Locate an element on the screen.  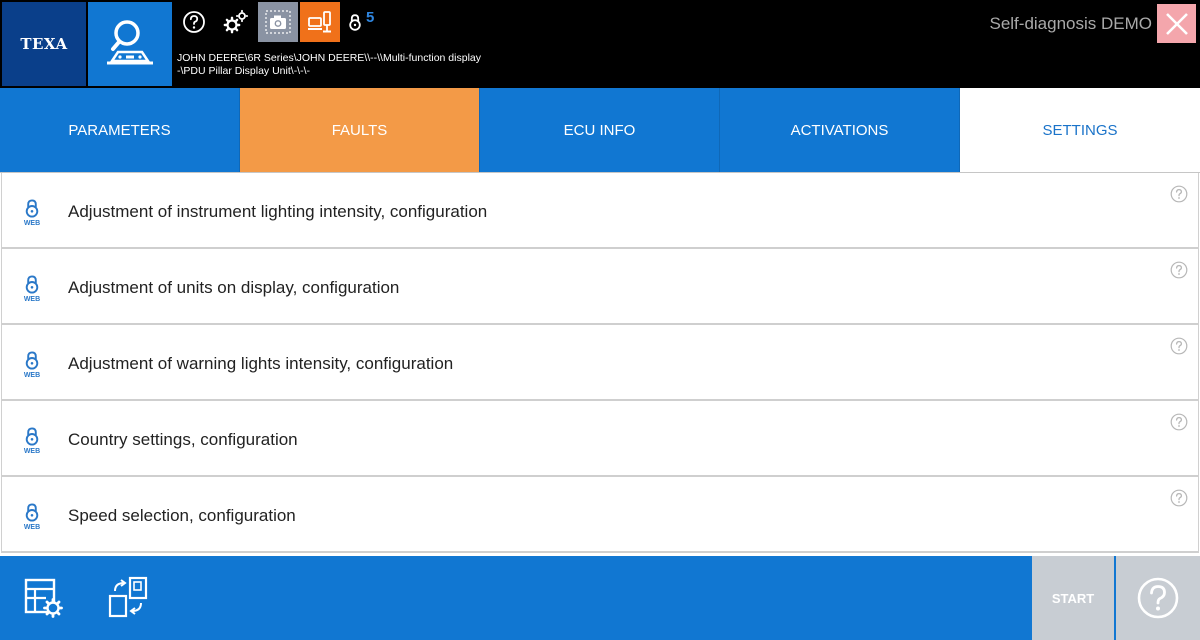
diagnosis-button is located at coordinates (130, 44).